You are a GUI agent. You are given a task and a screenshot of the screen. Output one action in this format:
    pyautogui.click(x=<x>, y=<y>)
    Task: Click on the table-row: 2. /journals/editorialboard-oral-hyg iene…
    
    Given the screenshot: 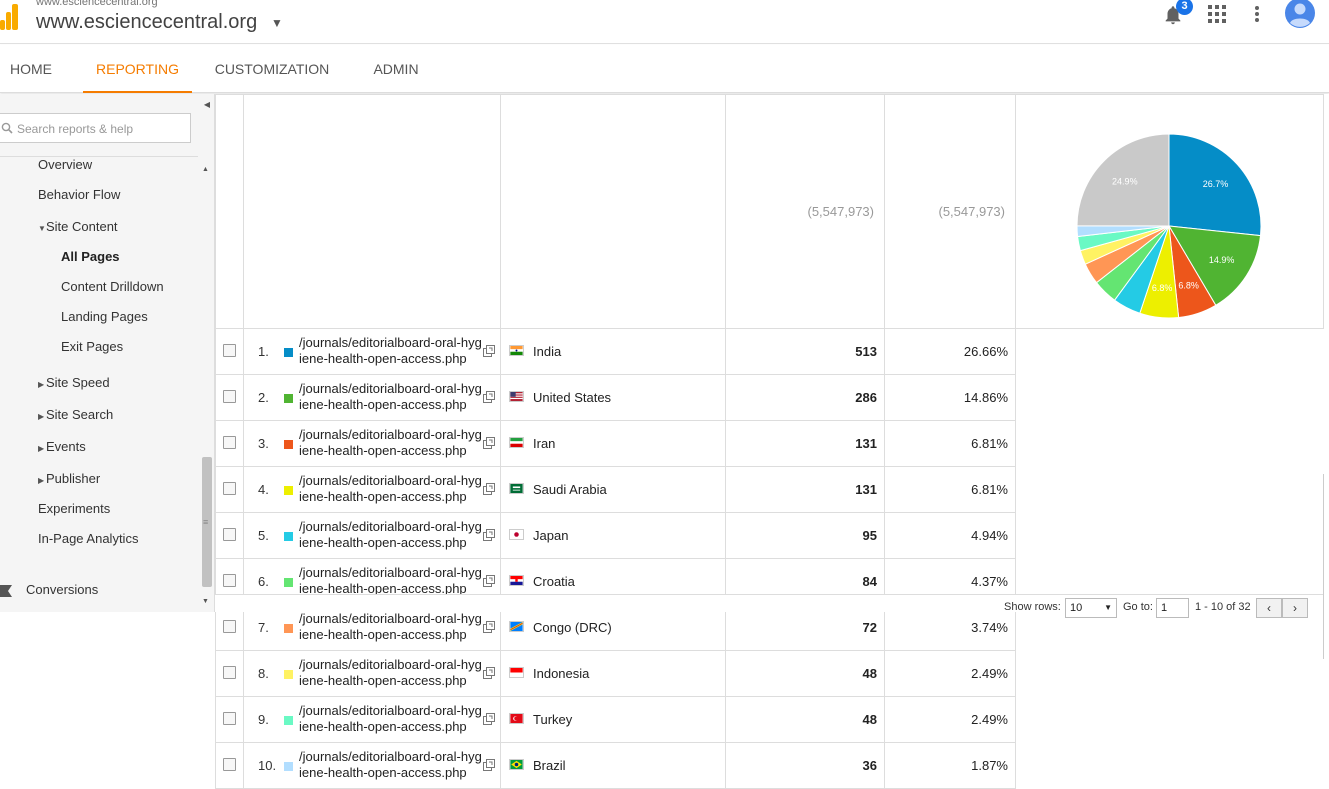 What is the action you would take?
    pyautogui.click(x=769, y=397)
    